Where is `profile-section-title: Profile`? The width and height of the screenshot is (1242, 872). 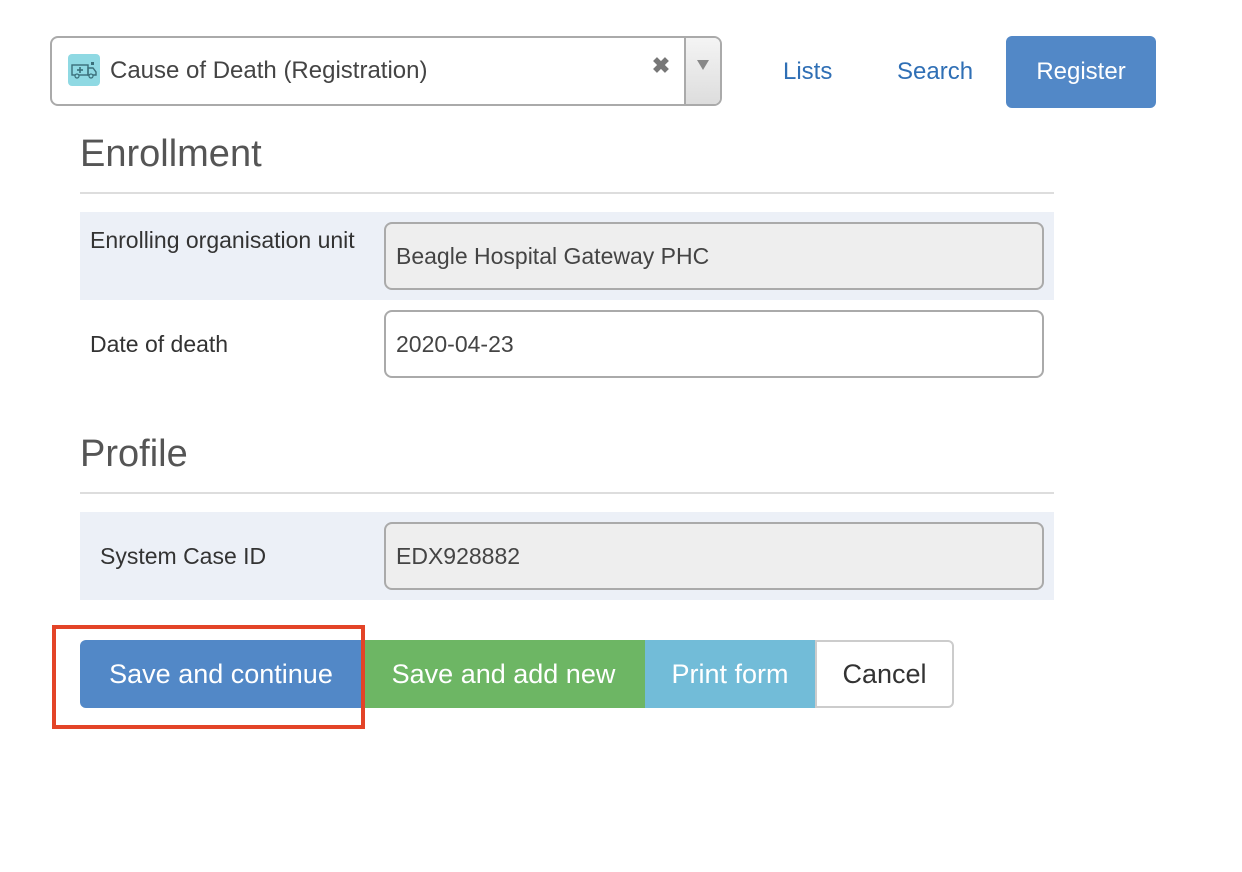 profile-section-title: Profile is located at coordinates (567, 463).